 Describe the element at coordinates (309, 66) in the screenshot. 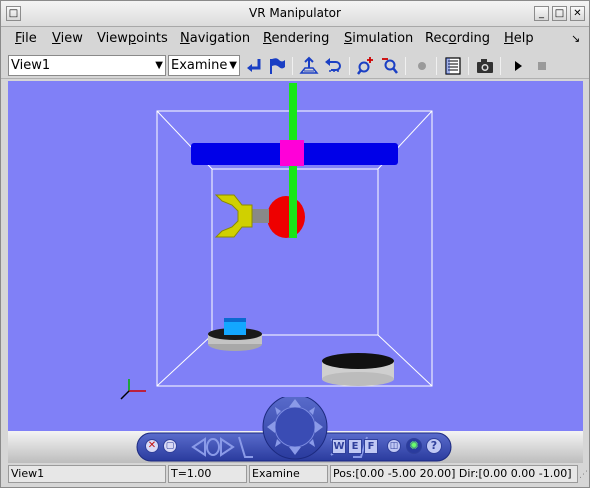

I see `straighten-up-icon` at that location.